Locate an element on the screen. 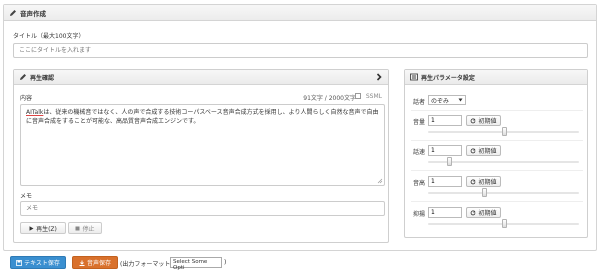  params-panel-title: 再生パラメータ設定 is located at coordinates (448, 78).